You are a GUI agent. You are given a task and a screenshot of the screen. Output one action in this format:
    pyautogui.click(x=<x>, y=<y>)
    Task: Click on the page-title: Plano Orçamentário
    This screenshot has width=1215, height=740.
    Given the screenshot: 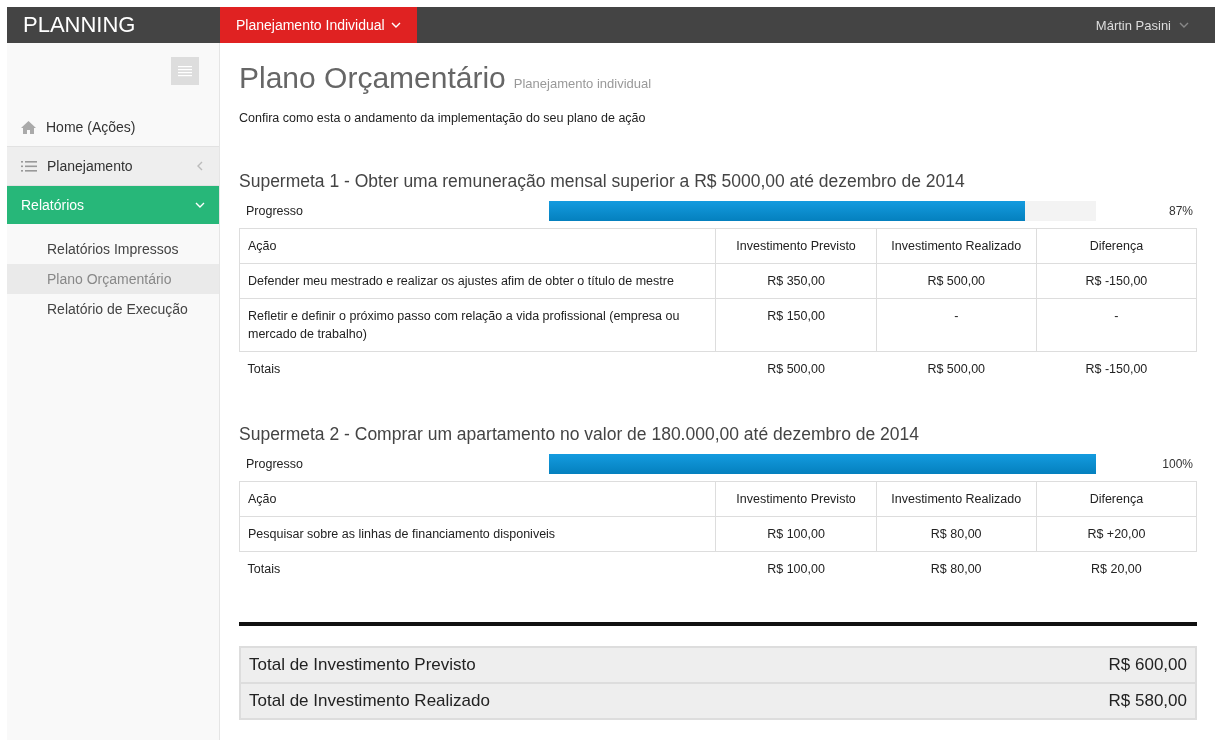 What is the action you would take?
    pyautogui.click(x=372, y=78)
    